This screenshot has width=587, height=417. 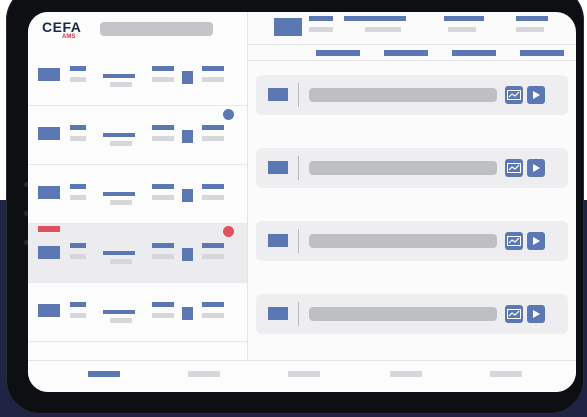 I want to click on search-input, so click(x=156, y=29).